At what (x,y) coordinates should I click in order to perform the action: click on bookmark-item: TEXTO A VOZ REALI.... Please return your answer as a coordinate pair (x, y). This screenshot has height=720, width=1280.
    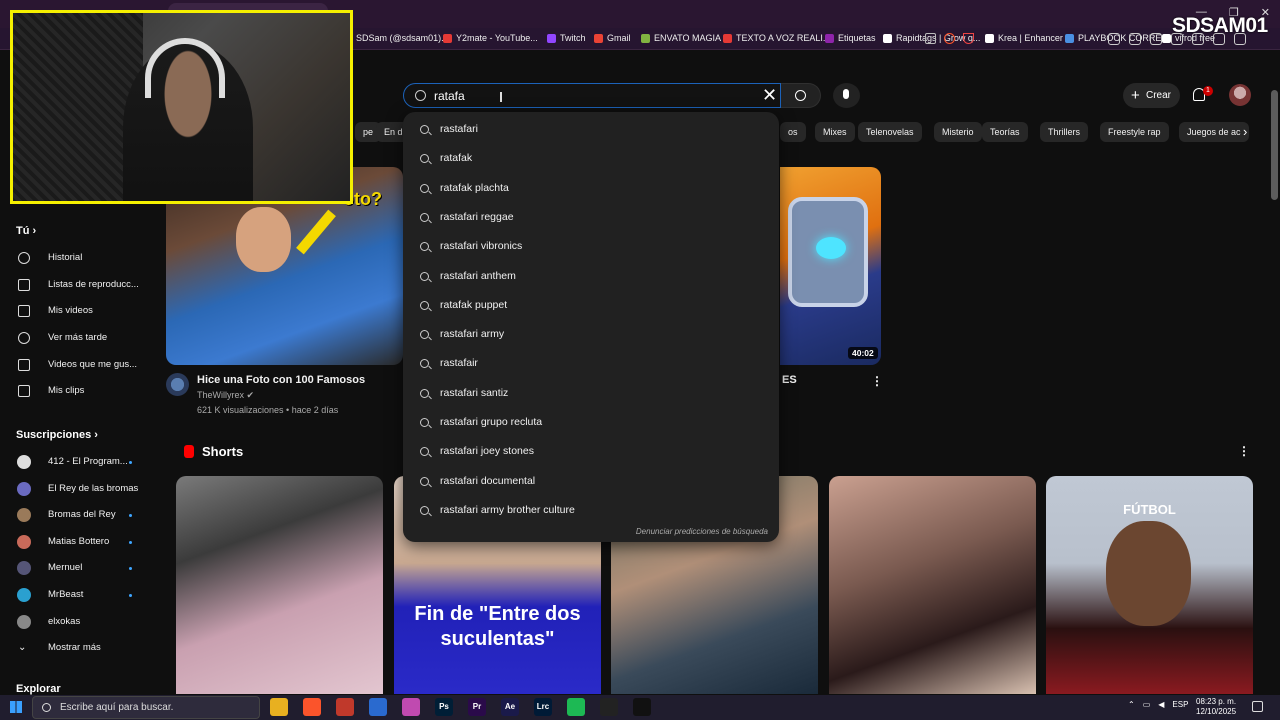
    Looking at the image, I should click on (776, 38).